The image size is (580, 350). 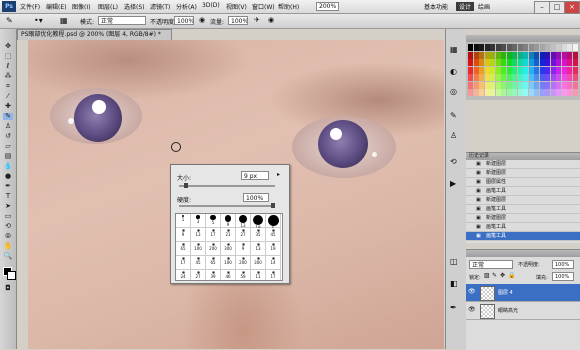 I want to click on gradient-tool-icon: ▤, so click(x=8, y=156).